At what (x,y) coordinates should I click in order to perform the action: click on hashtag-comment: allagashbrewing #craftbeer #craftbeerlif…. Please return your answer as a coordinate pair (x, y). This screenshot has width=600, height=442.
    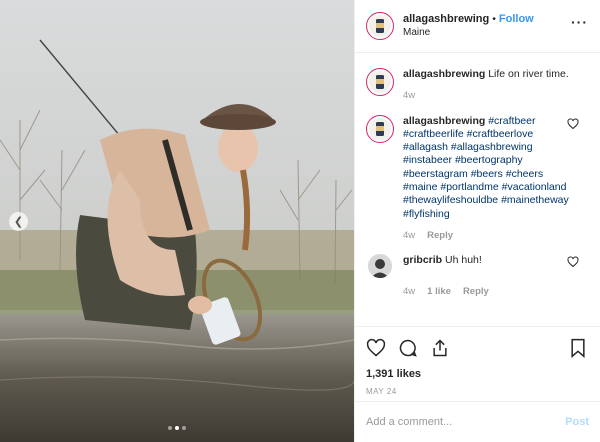
    Looking at the image, I should click on (477, 178).